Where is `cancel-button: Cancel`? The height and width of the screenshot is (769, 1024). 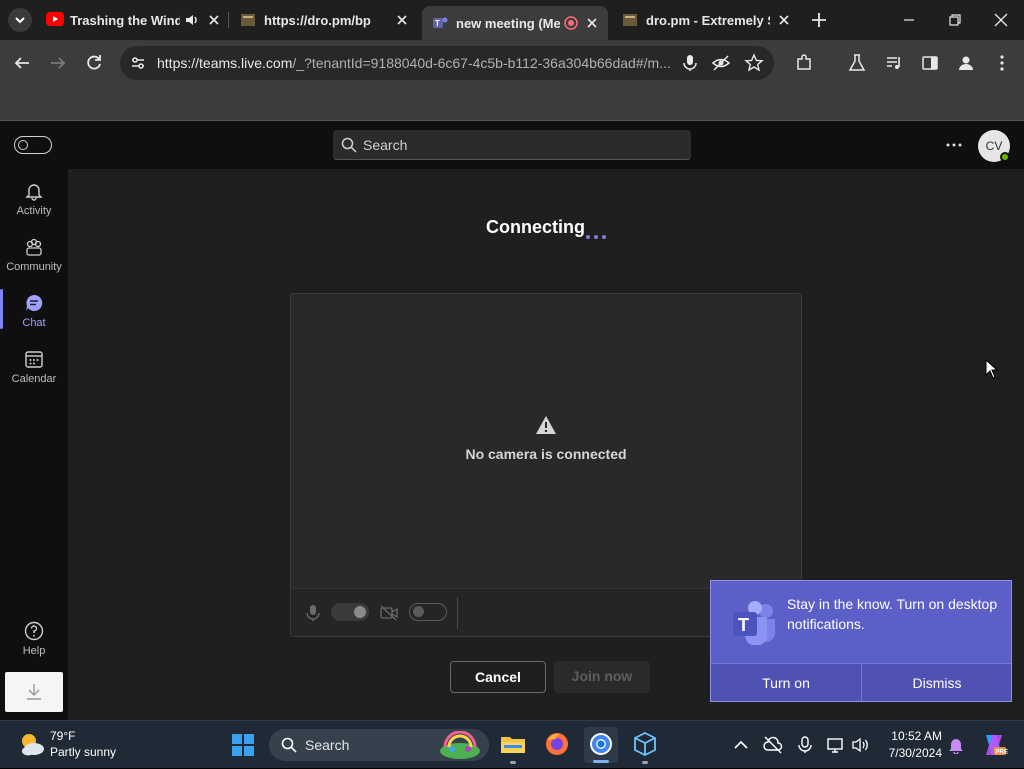 cancel-button: Cancel is located at coordinates (498, 677).